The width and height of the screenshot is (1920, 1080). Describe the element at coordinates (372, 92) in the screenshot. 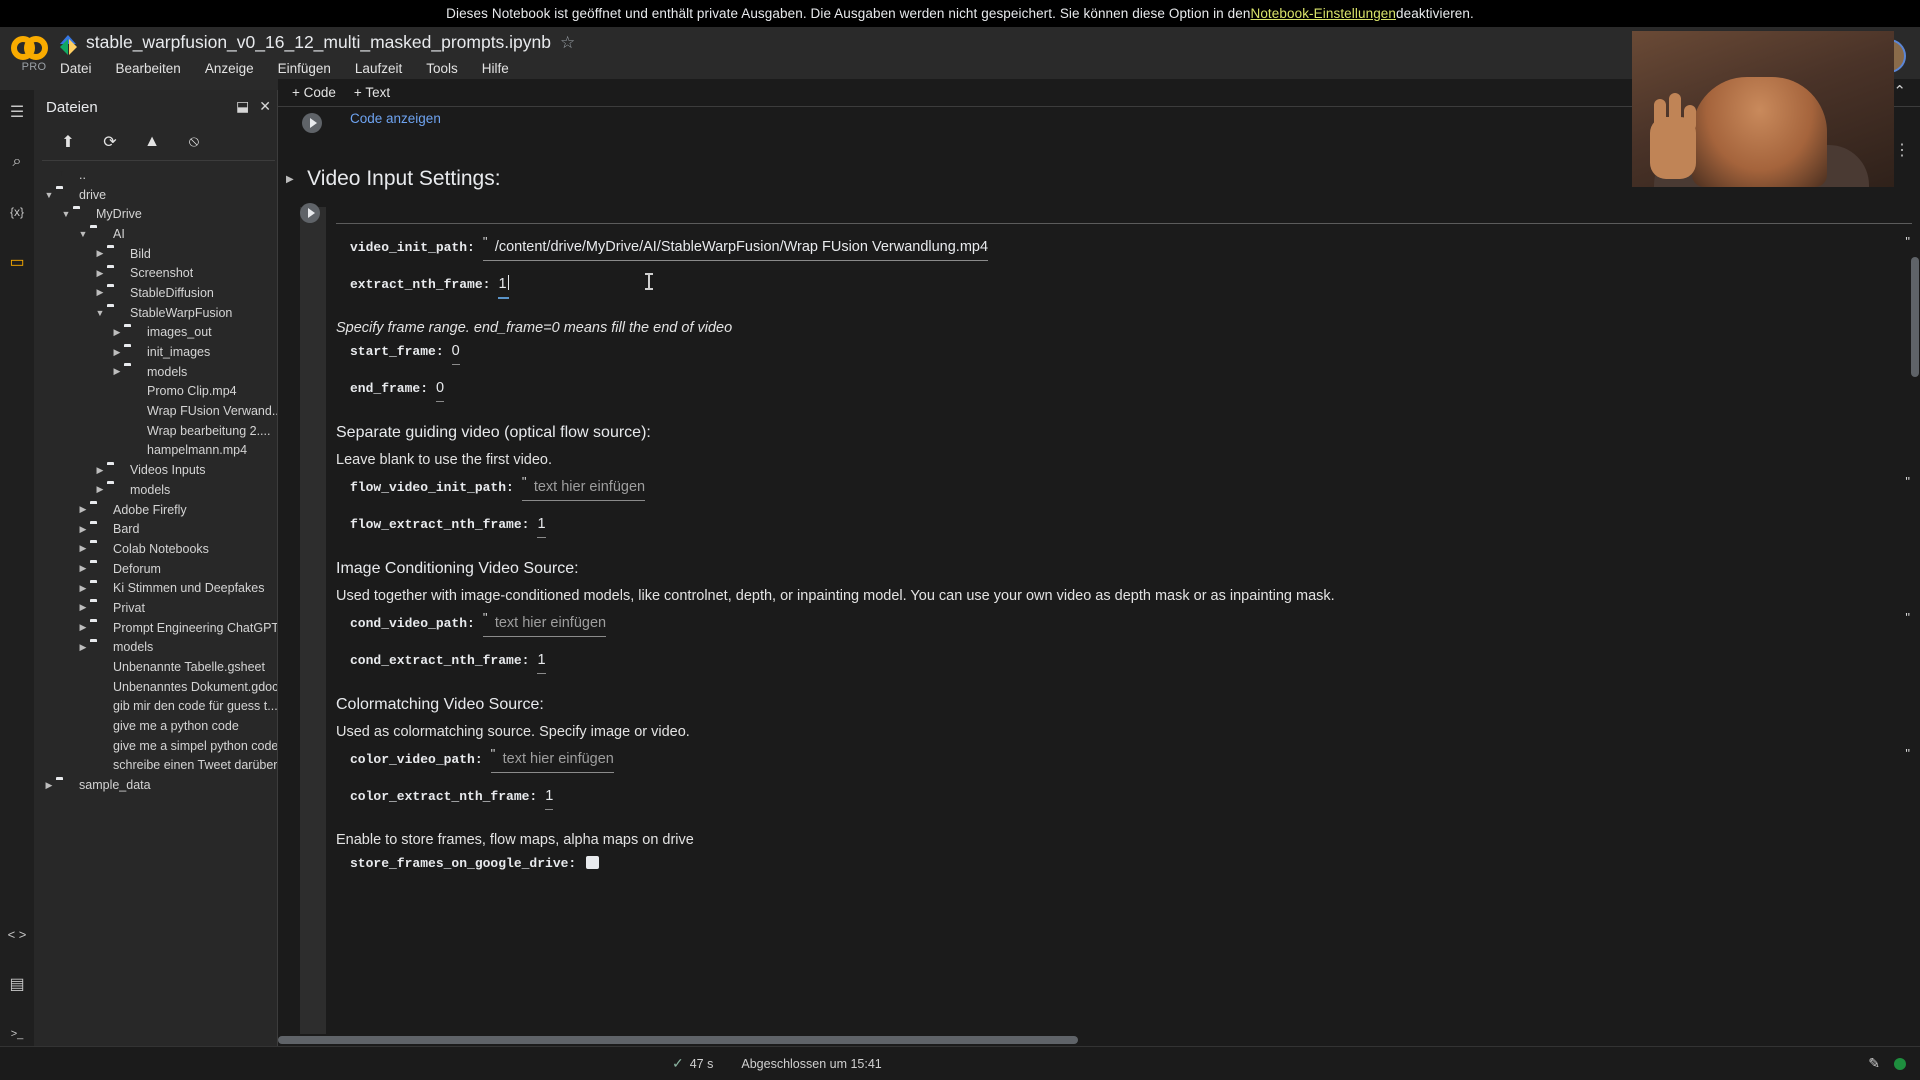

I see `add-text-button: + Text` at that location.